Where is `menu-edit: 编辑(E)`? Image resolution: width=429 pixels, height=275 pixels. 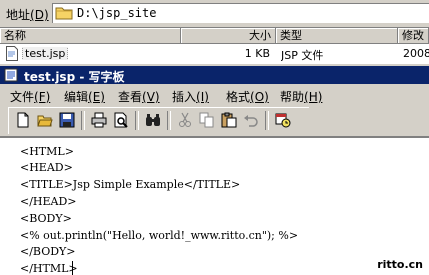
menu-edit: 编辑(E) is located at coordinates (84, 96).